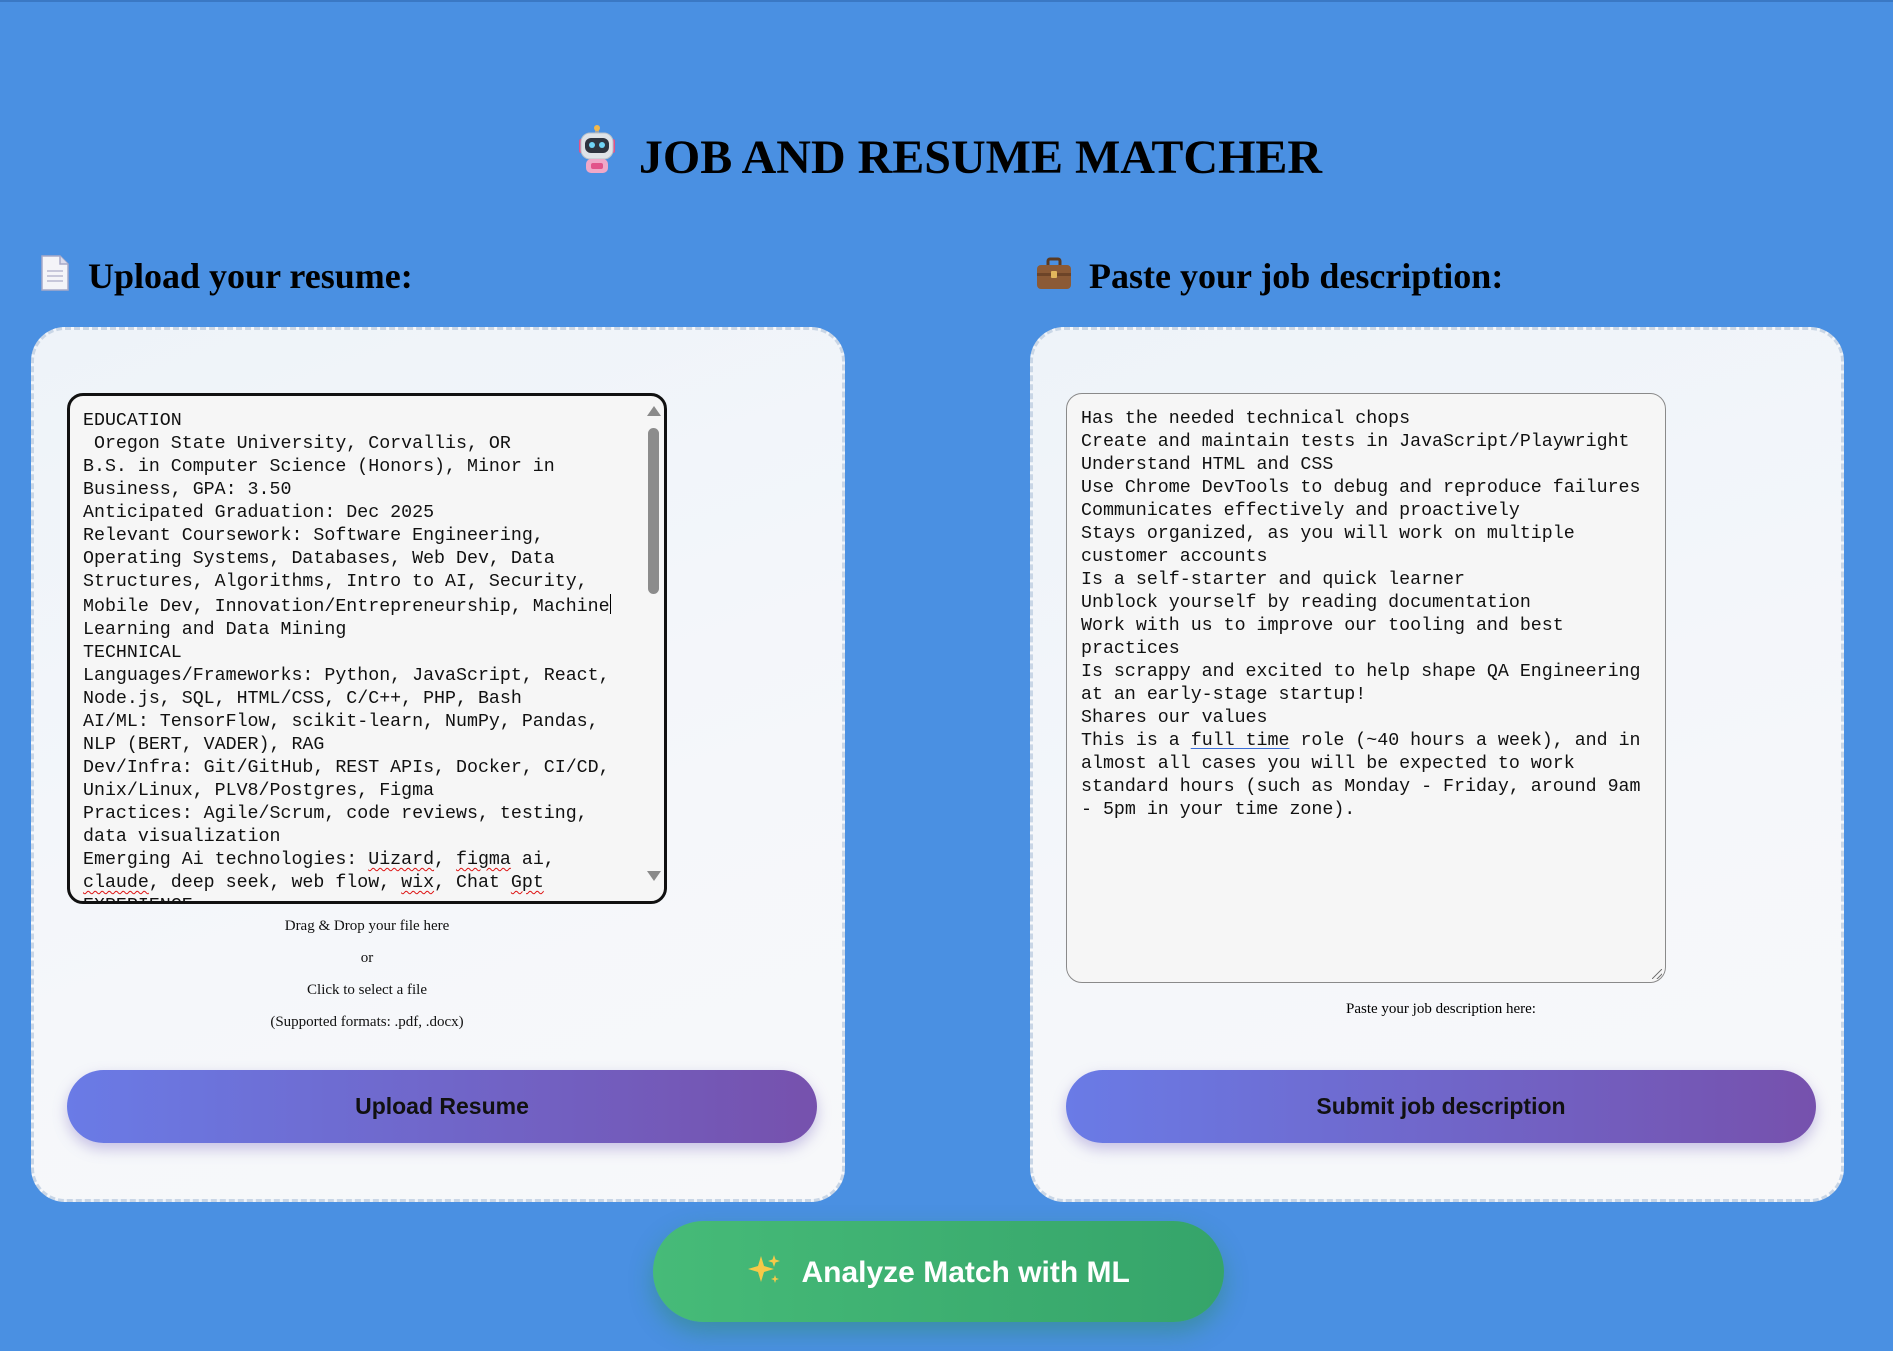  What do you see at coordinates (367, 1022) in the screenshot?
I see `supported-formats-text: (Supported formats: .pdf, .docx)` at bounding box center [367, 1022].